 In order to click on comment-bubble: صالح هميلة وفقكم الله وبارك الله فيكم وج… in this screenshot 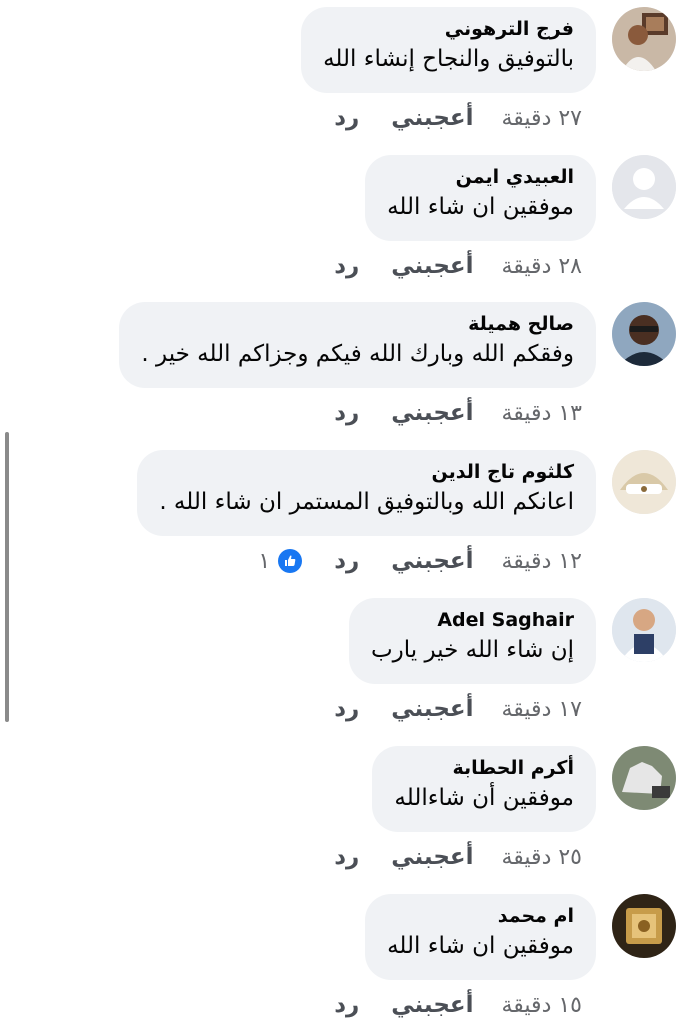, I will do `click(357, 345)`.